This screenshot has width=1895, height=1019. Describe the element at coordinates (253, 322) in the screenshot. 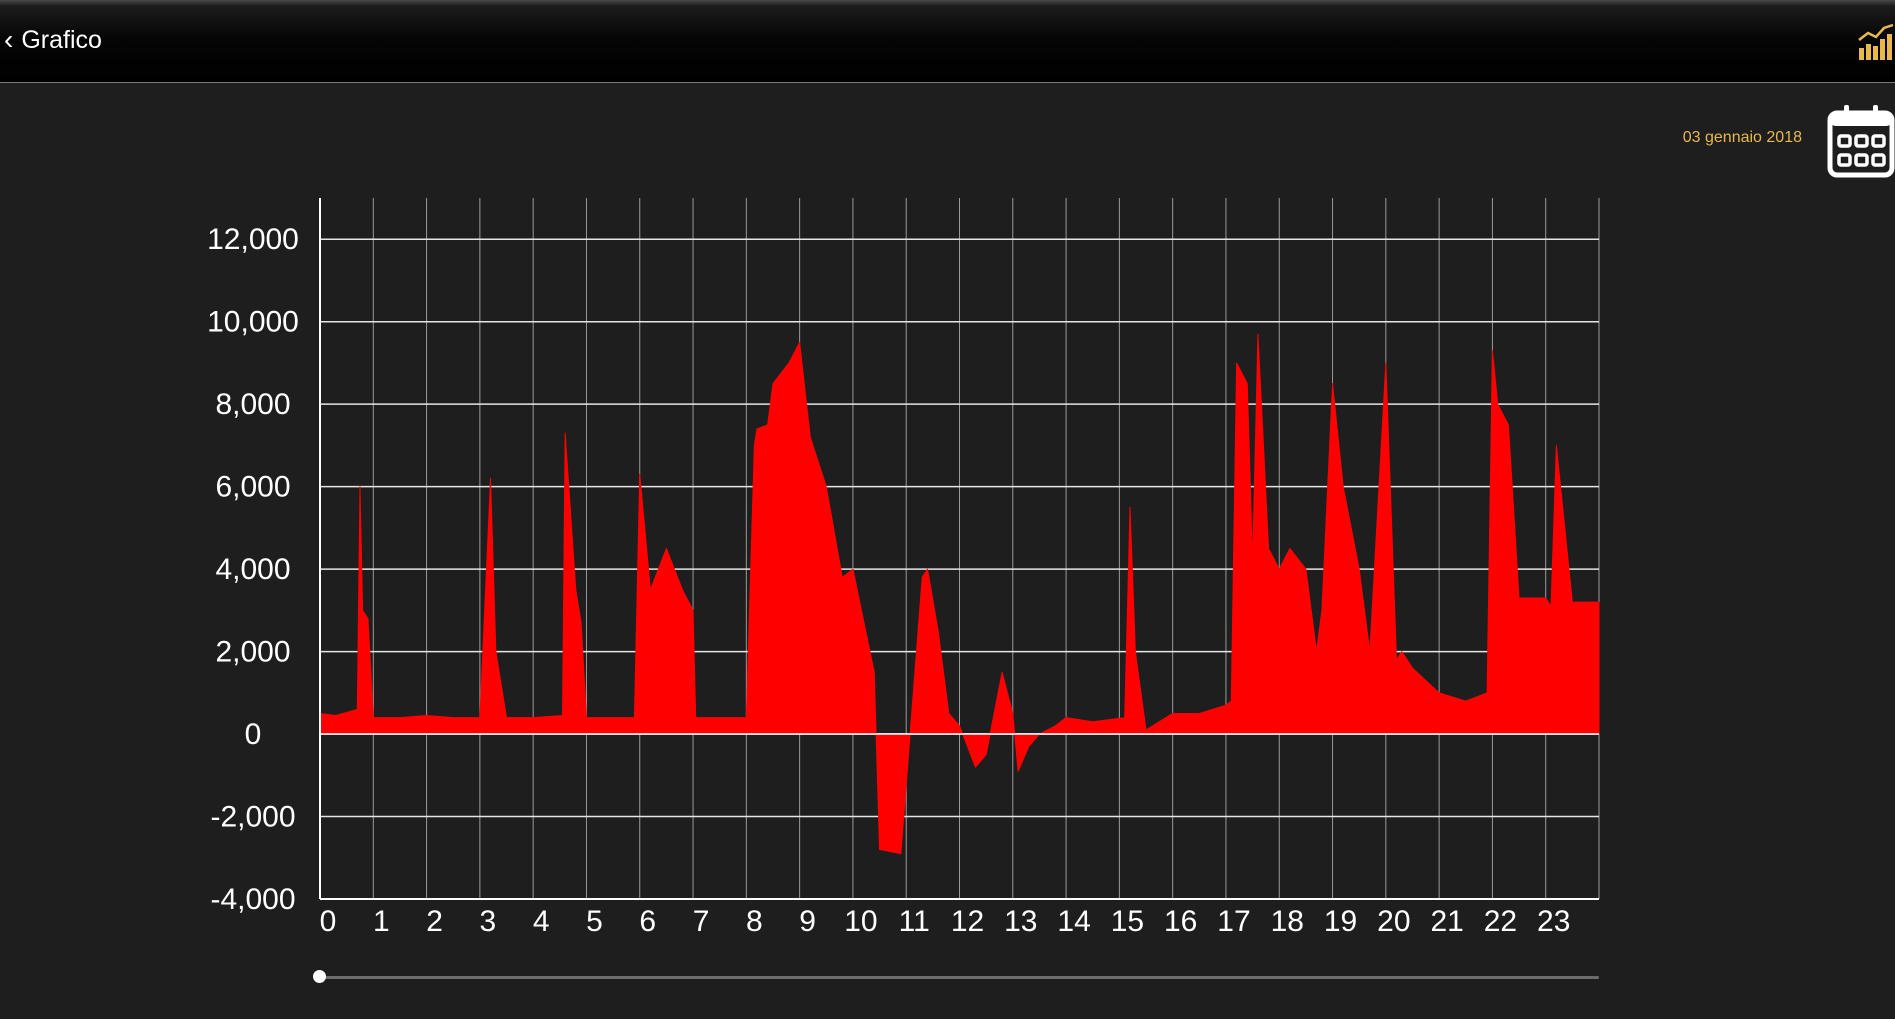

I see `y-tick-label: 10,000` at that location.